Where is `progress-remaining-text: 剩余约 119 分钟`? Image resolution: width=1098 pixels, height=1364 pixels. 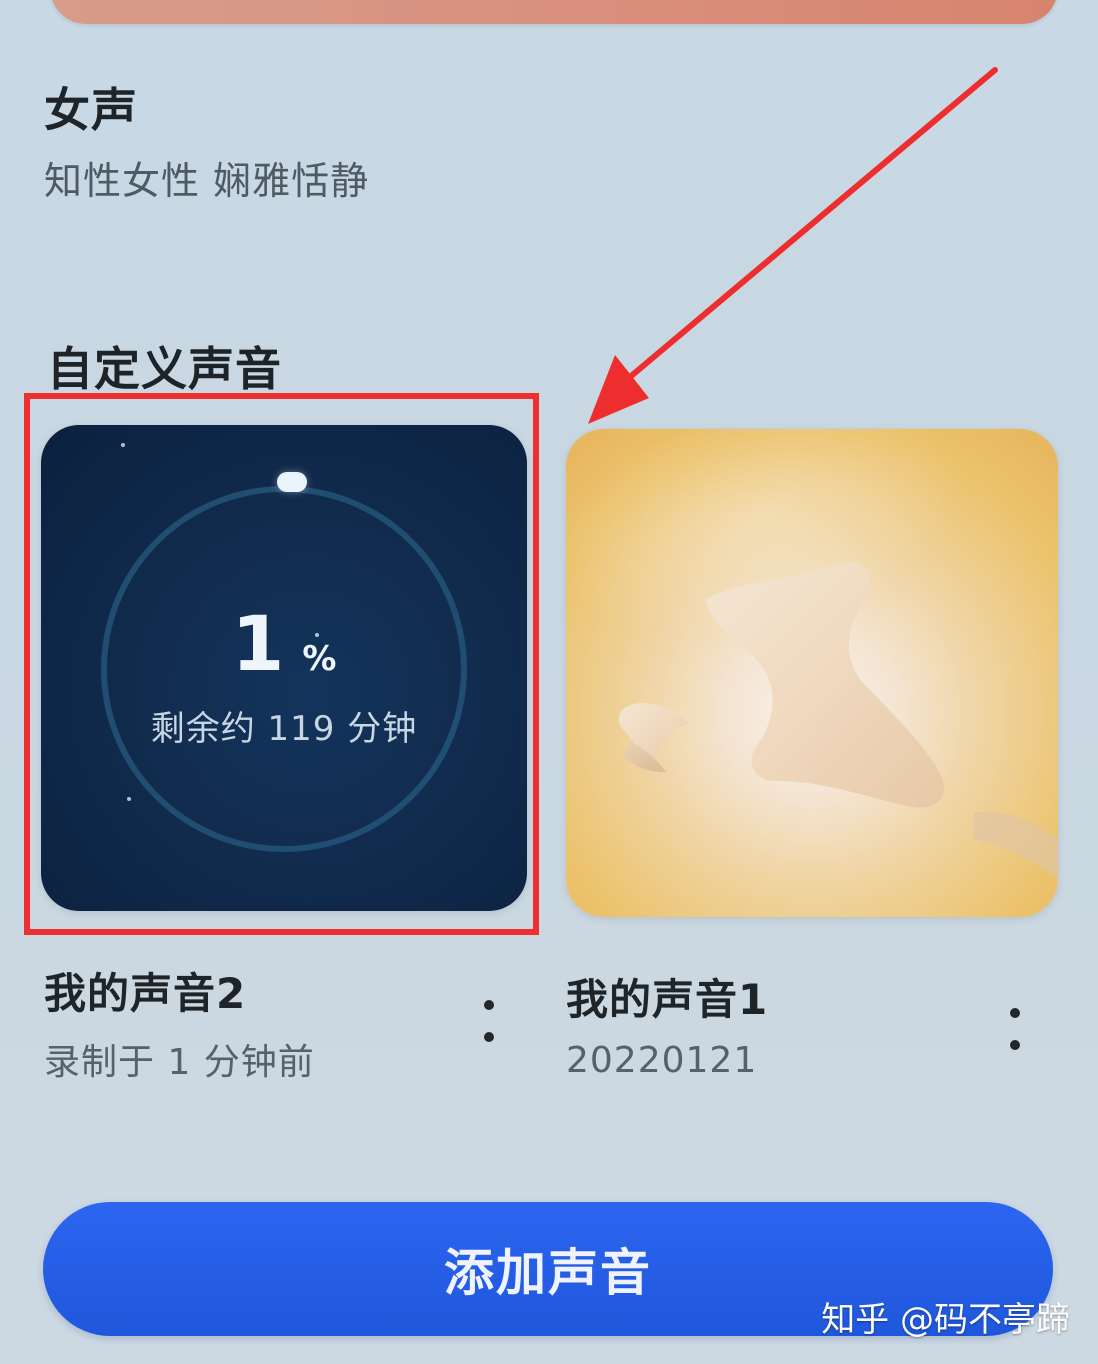 progress-remaining-text: 剩余约 119 分钟 is located at coordinates (284, 729).